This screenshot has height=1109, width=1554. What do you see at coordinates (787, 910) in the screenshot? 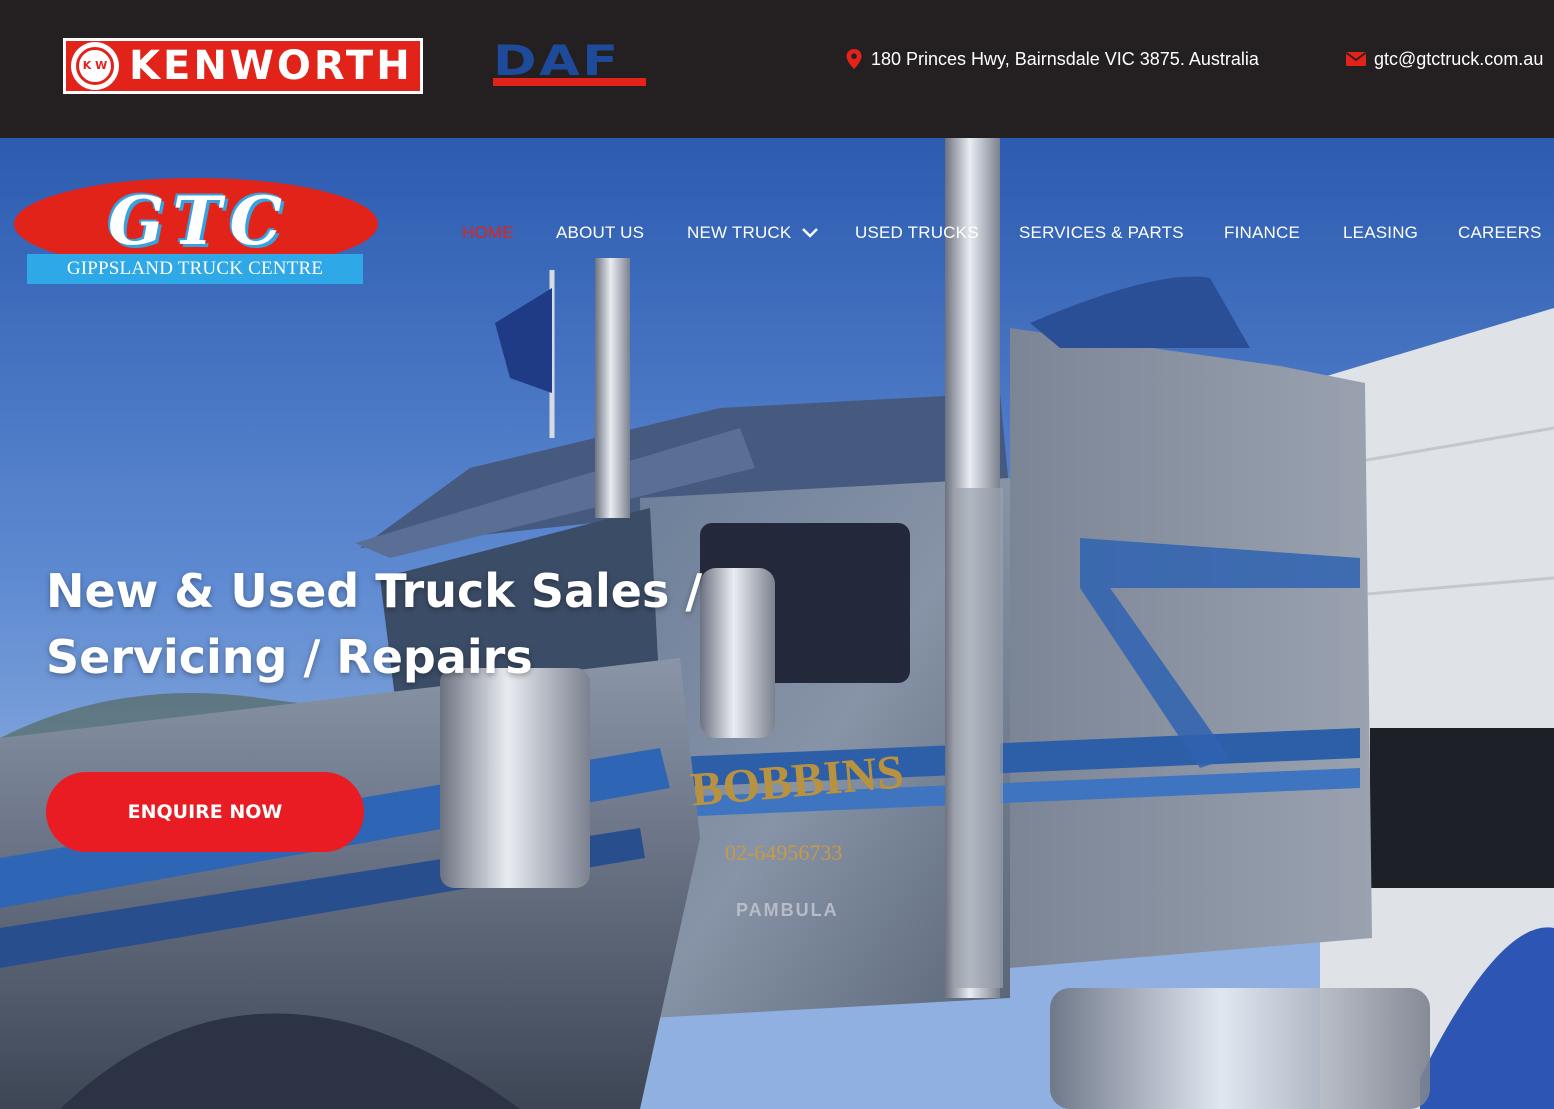
I see `truck-town-text: PAMBULA` at bounding box center [787, 910].